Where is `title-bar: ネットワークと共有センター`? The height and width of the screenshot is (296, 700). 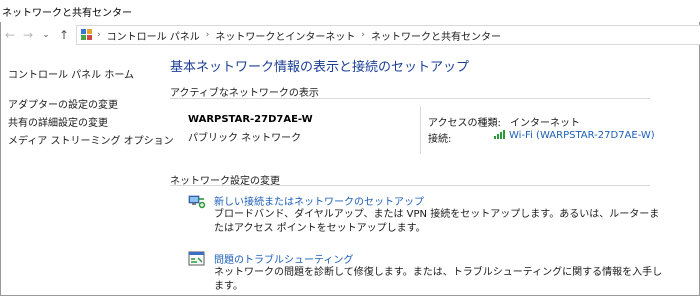 title-bar: ネットワークと共有センター is located at coordinates (350, 11).